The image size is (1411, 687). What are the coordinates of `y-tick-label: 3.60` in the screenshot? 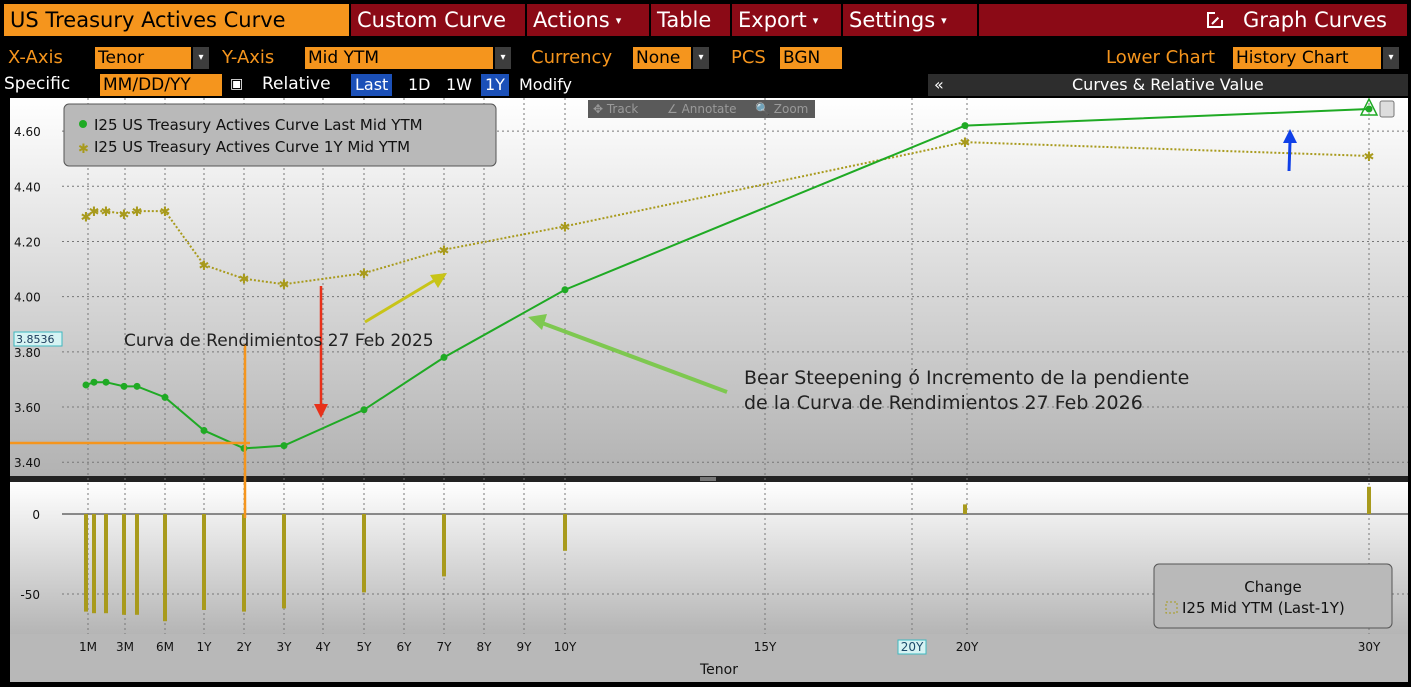 It's located at (27, 408).